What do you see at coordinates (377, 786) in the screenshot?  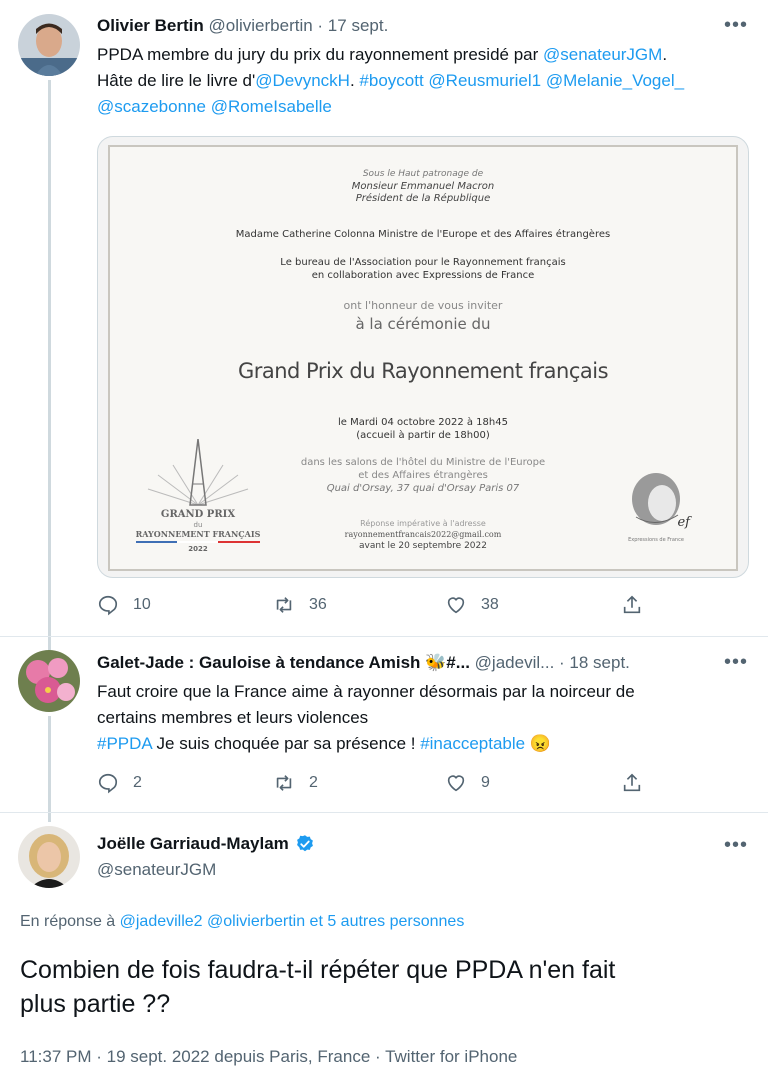 I see `tweet-actions: 2 2 9` at bounding box center [377, 786].